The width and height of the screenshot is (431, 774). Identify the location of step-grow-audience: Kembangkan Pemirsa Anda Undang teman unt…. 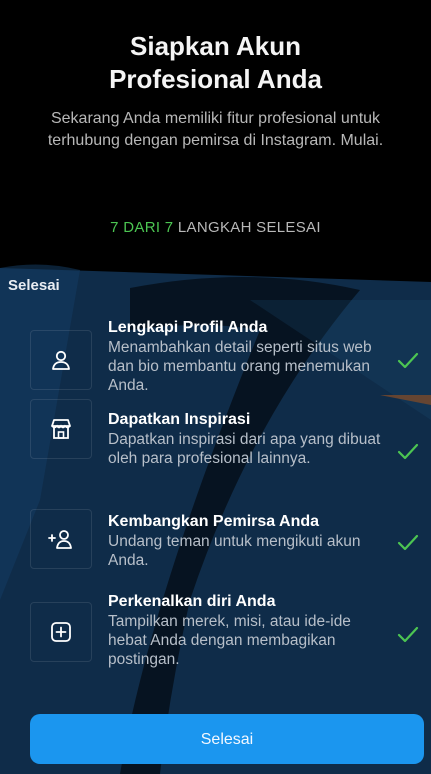
(215, 542).